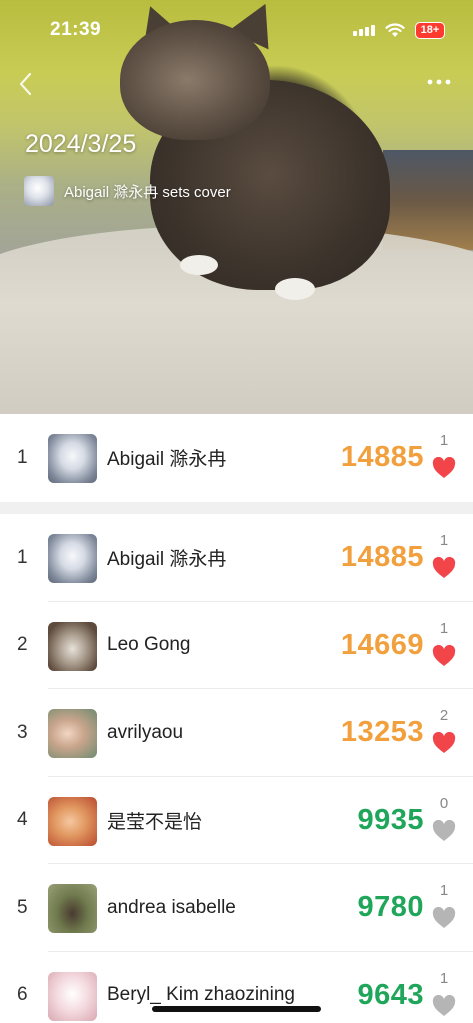 Image resolution: width=473 pixels, height=1023 pixels. I want to click on user-name: 是莹不是怡, so click(155, 822).